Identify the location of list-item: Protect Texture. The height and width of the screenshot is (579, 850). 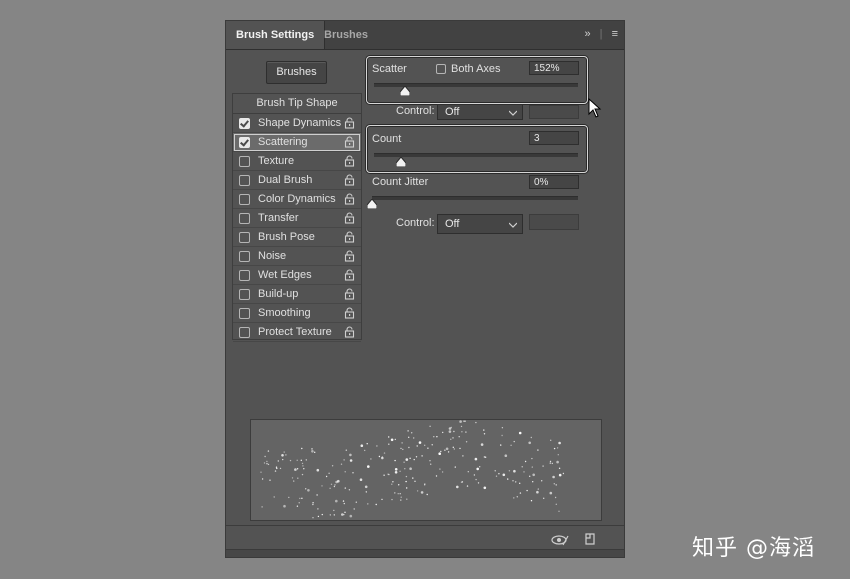
(297, 332).